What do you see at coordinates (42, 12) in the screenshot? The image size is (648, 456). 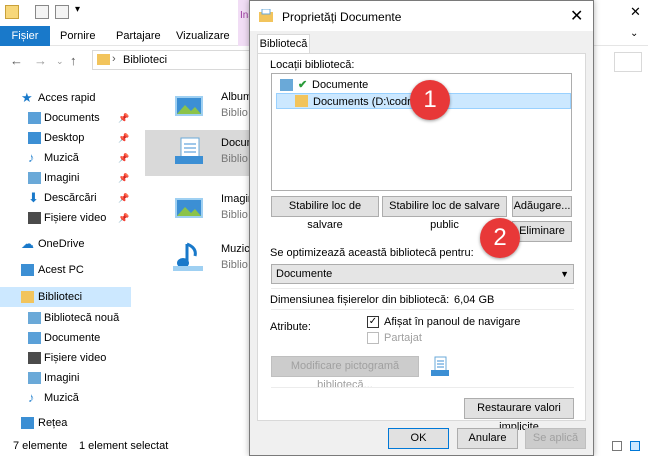 I see `properties-icon` at bounding box center [42, 12].